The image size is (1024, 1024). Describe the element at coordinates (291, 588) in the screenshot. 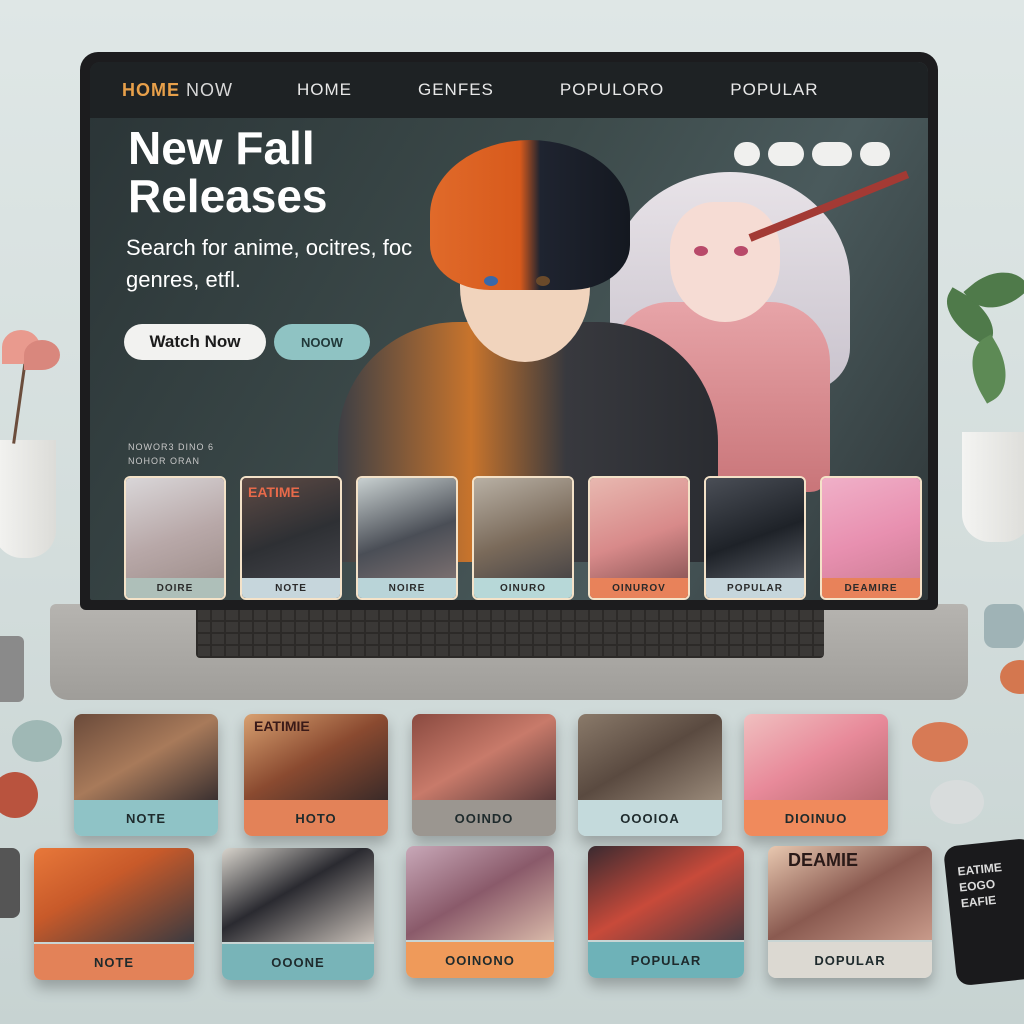

I see `anime-card-caption: NOTE` at that location.